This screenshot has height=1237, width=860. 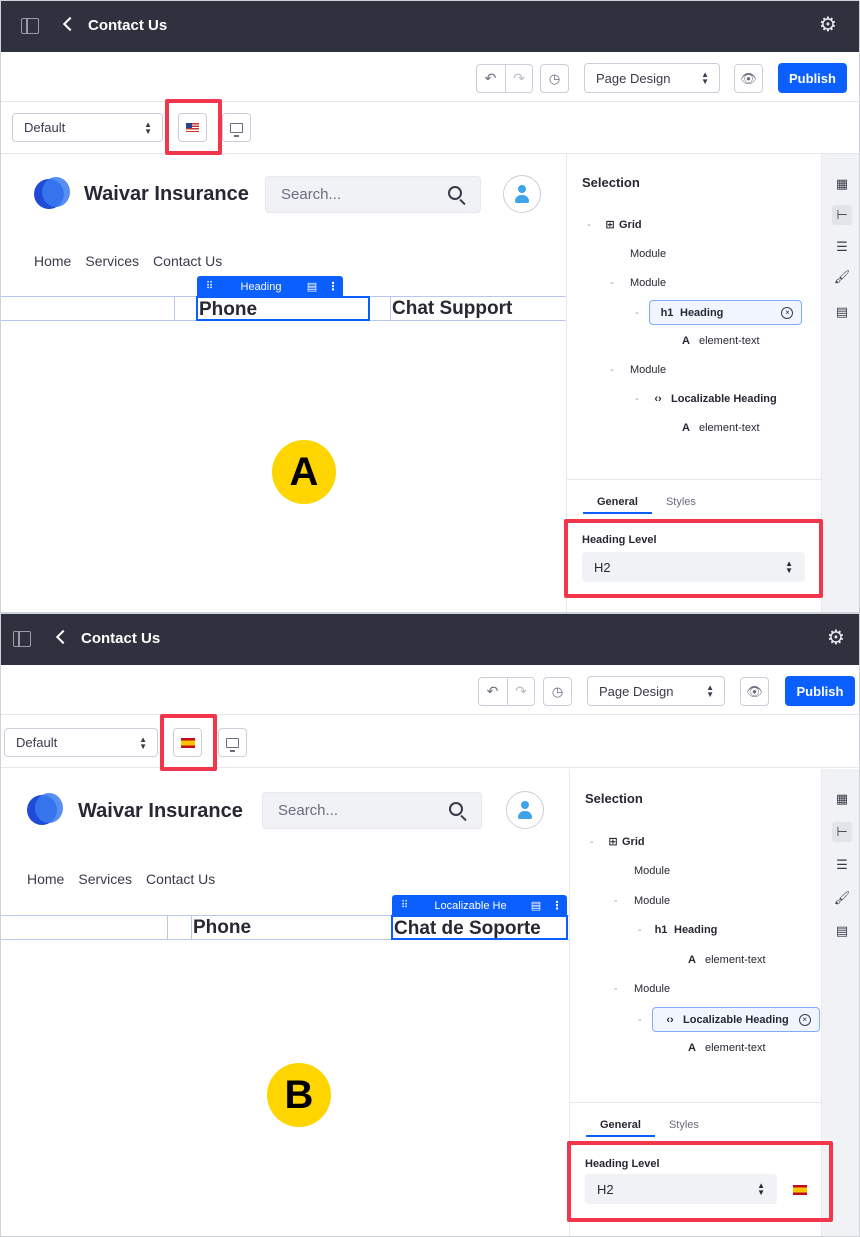 I want to click on tree-label: Module, so click(x=652, y=871).